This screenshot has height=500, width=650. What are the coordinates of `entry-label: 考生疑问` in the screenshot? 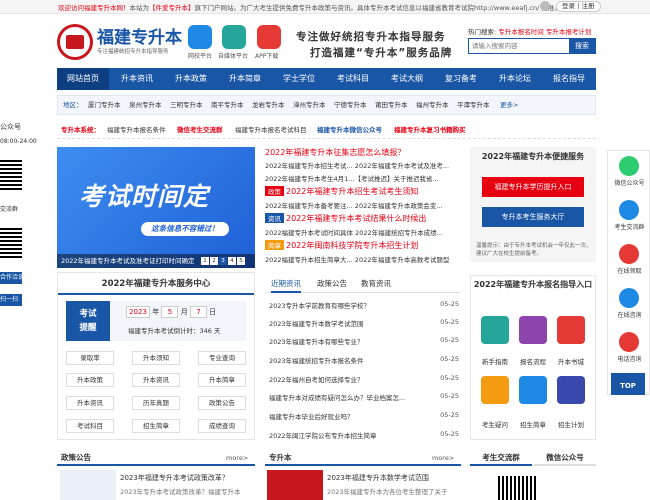 It's located at (495, 424).